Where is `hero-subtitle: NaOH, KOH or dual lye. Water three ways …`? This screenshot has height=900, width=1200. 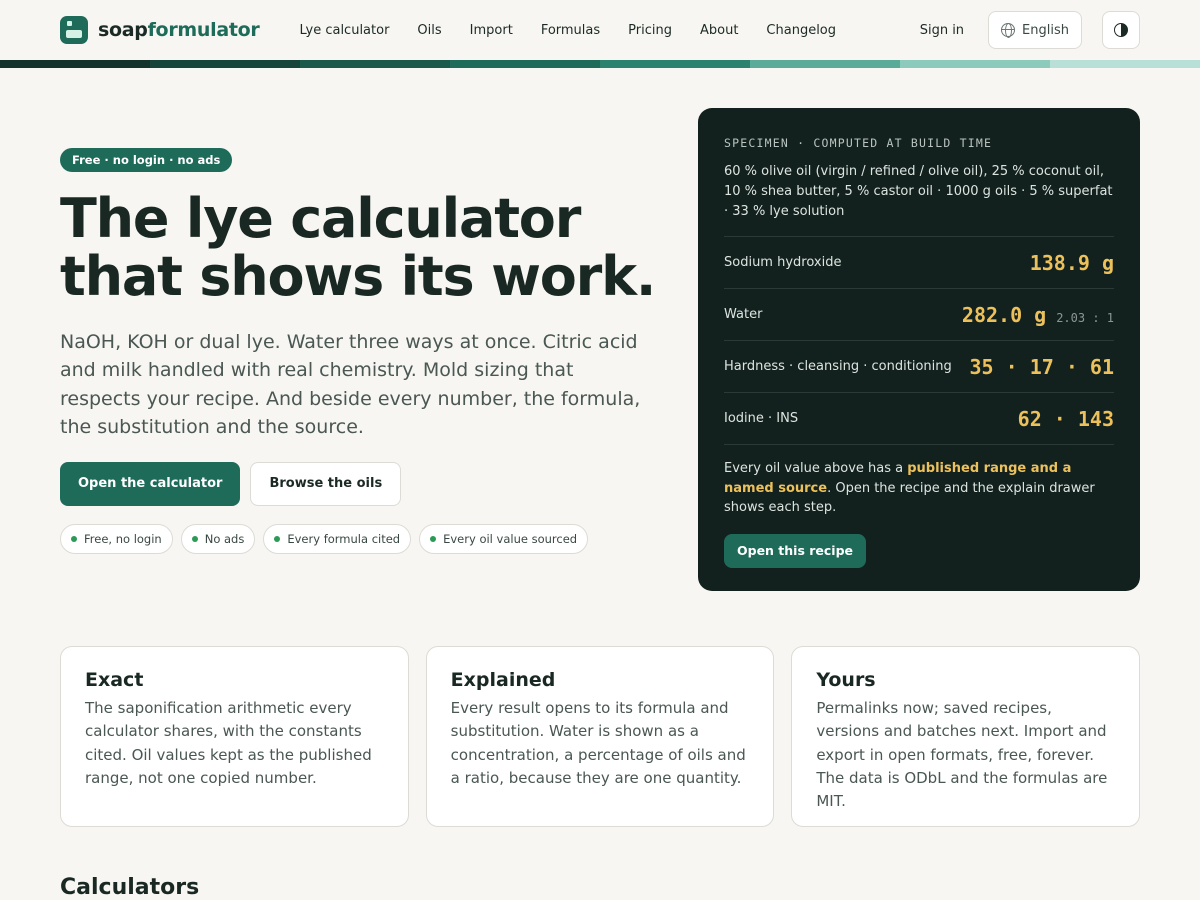 hero-subtitle: NaOH, KOH or dual lye. Water three ways … is located at coordinates (350, 384).